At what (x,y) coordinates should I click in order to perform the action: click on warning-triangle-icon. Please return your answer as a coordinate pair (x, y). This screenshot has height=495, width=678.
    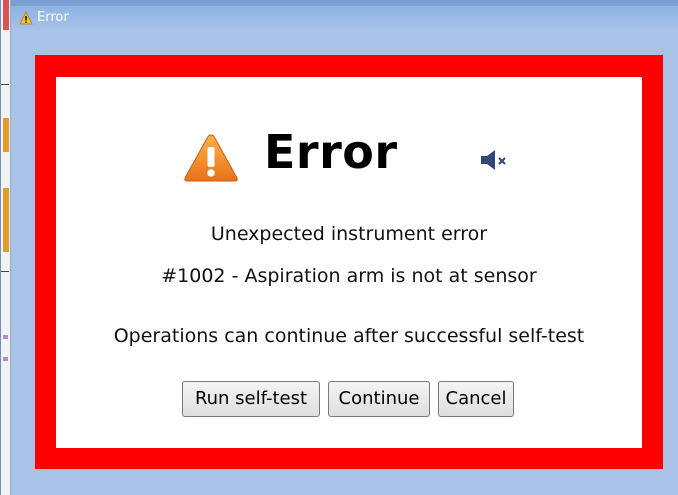
    Looking at the image, I should click on (211, 158).